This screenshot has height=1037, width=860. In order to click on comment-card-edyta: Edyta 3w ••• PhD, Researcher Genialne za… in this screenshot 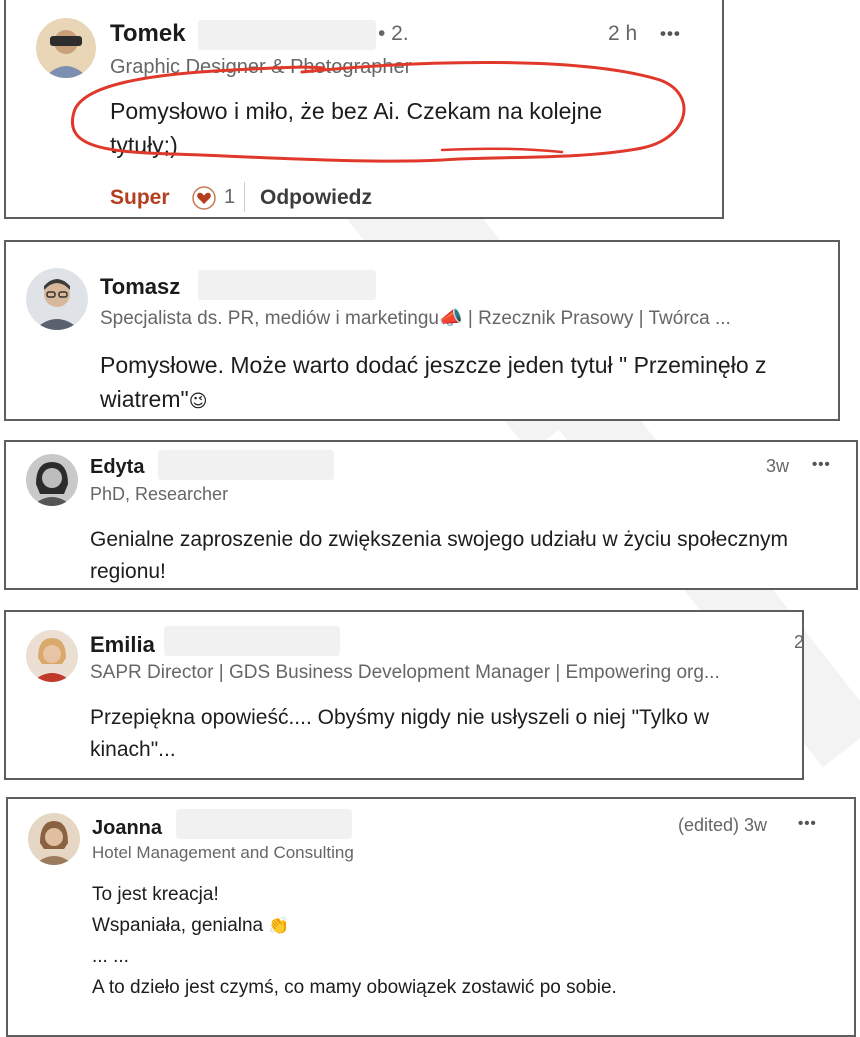, I will do `click(431, 515)`.